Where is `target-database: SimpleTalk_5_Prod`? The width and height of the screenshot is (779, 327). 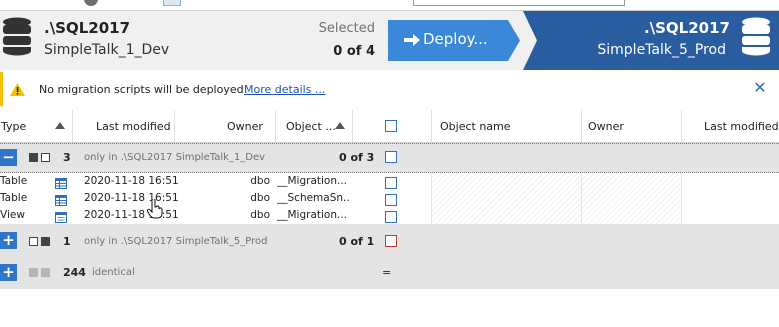 target-database: SimpleTalk_5_Prod is located at coordinates (661, 50).